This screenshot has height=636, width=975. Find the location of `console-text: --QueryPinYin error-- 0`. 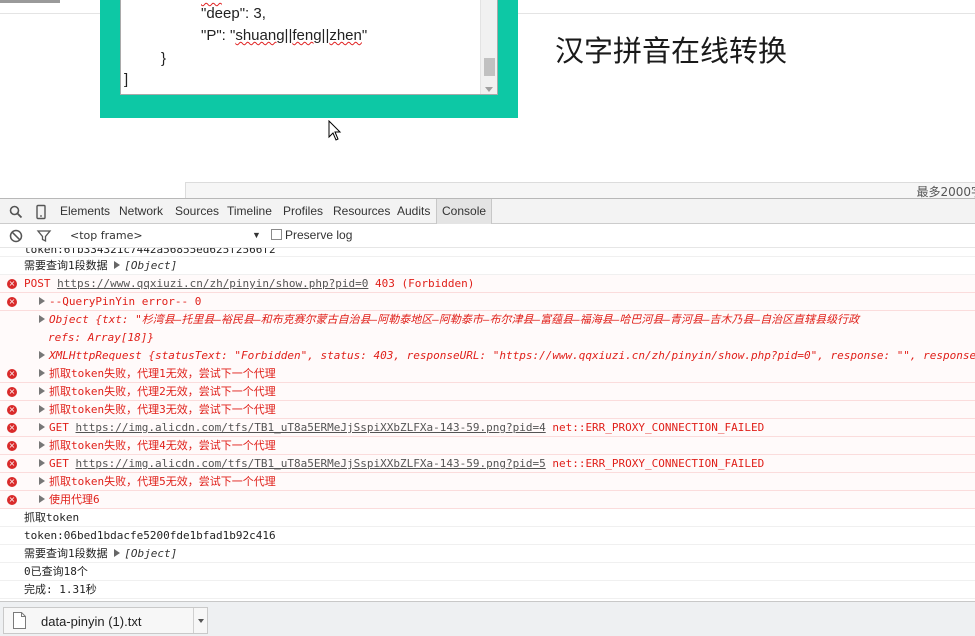

console-text: --QueryPinYin error-- 0 is located at coordinates (125, 301).